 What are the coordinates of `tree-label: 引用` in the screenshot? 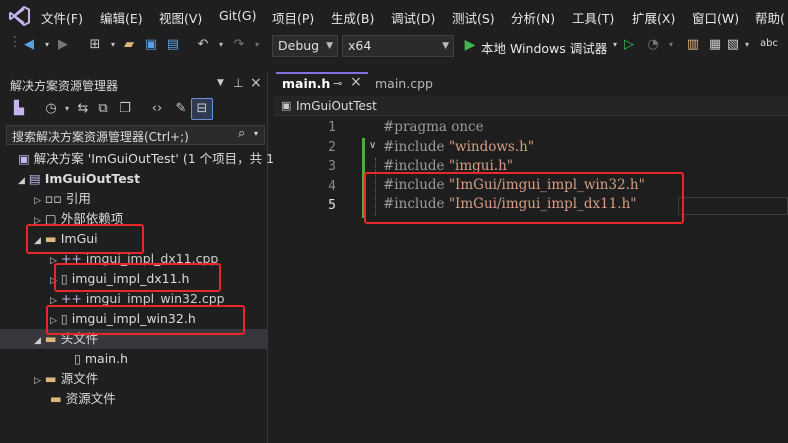 It's located at (78, 198).